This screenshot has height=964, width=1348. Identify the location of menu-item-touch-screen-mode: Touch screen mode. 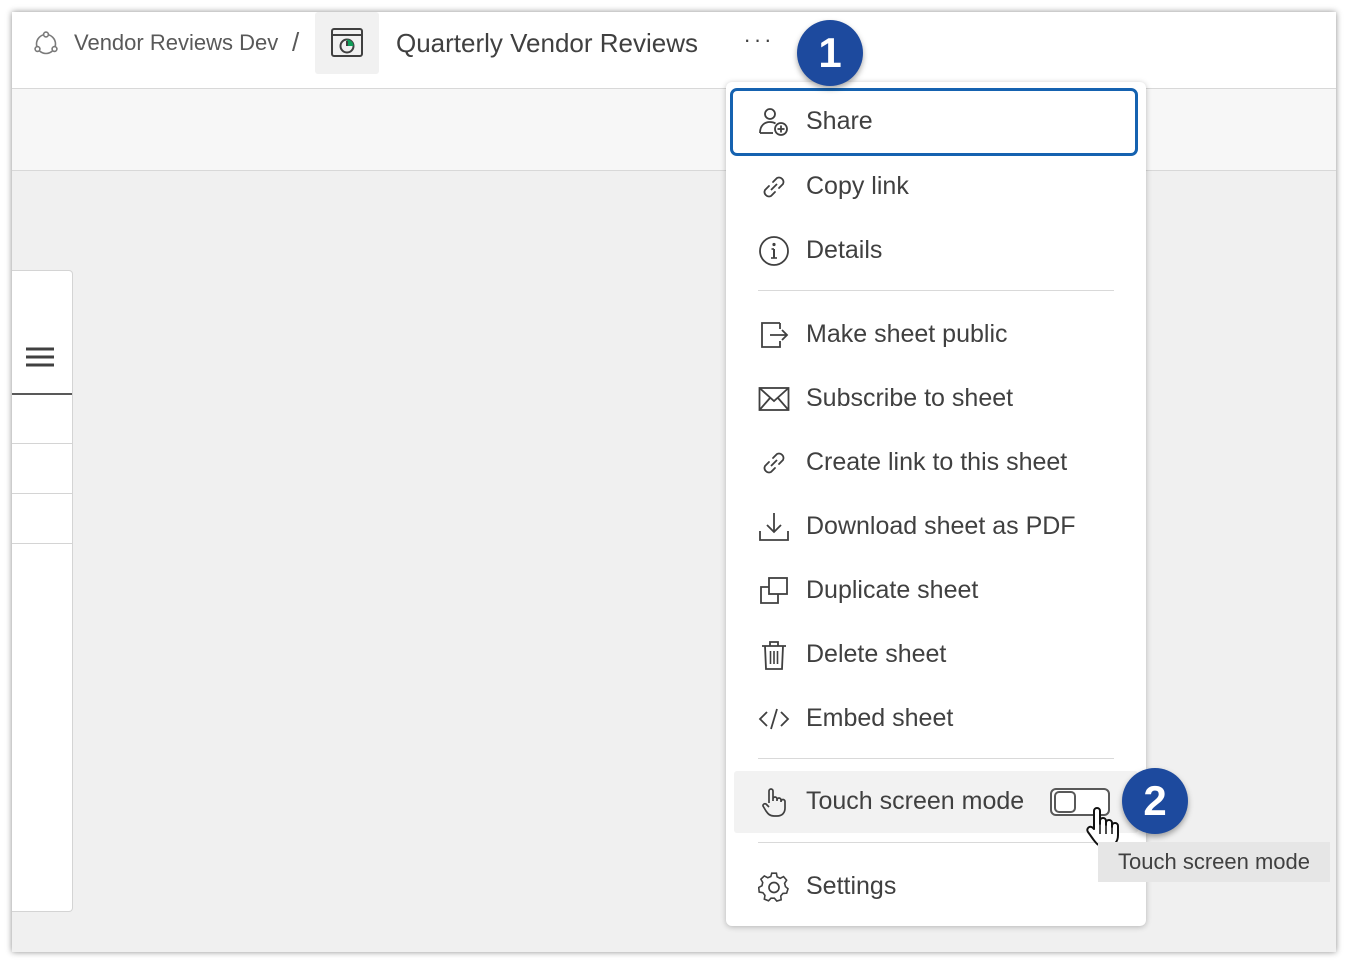
(936, 802).